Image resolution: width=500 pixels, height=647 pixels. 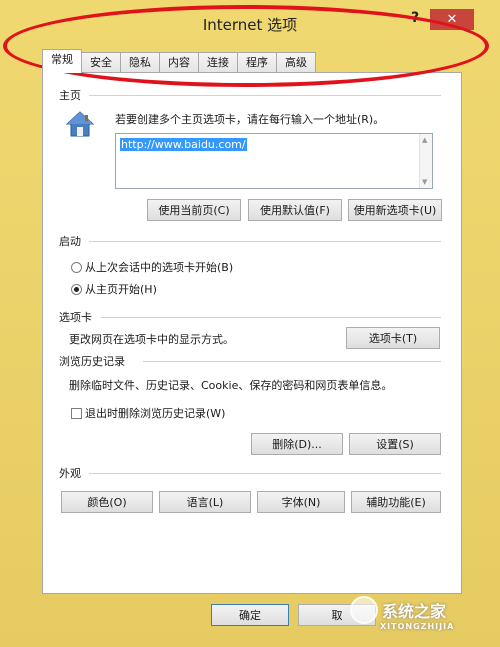 What do you see at coordinates (364, 610) in the screenshot?
I see `watermark-logo-icon` at bounding box center [364, 610].